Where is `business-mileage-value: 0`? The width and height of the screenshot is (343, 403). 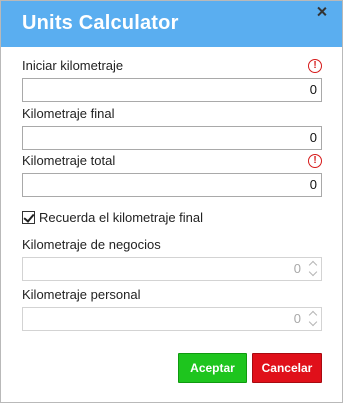 business-mileage-value: 0 is located at coordinates (297, 268).